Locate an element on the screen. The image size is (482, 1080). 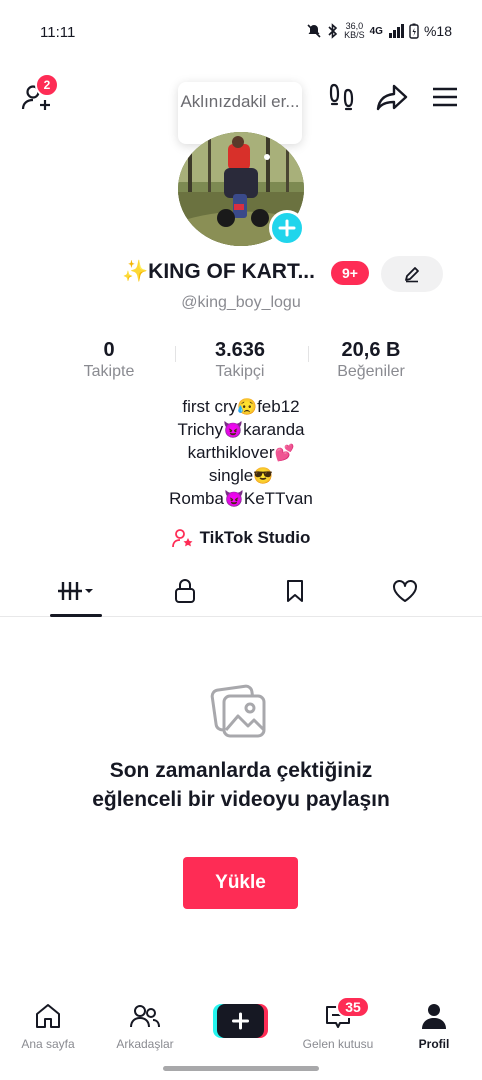
network-speed: 36,0 KB/S is located at coordinates (354, 30).